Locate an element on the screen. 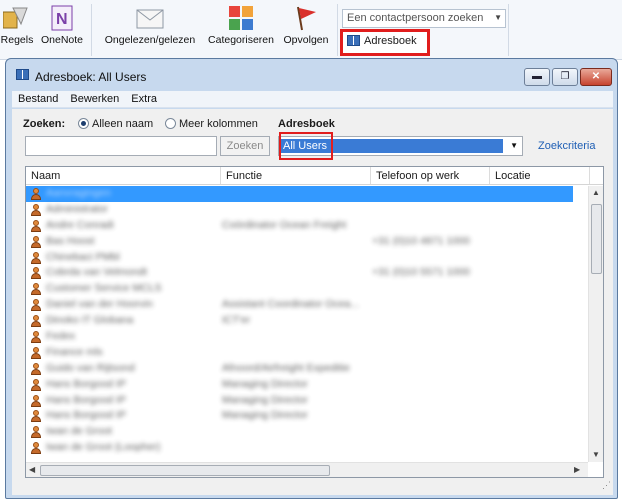 Image resolution: width=622 pixels, height=504 pixels. list-item: Finance mls is located at coordinates (307, 353).